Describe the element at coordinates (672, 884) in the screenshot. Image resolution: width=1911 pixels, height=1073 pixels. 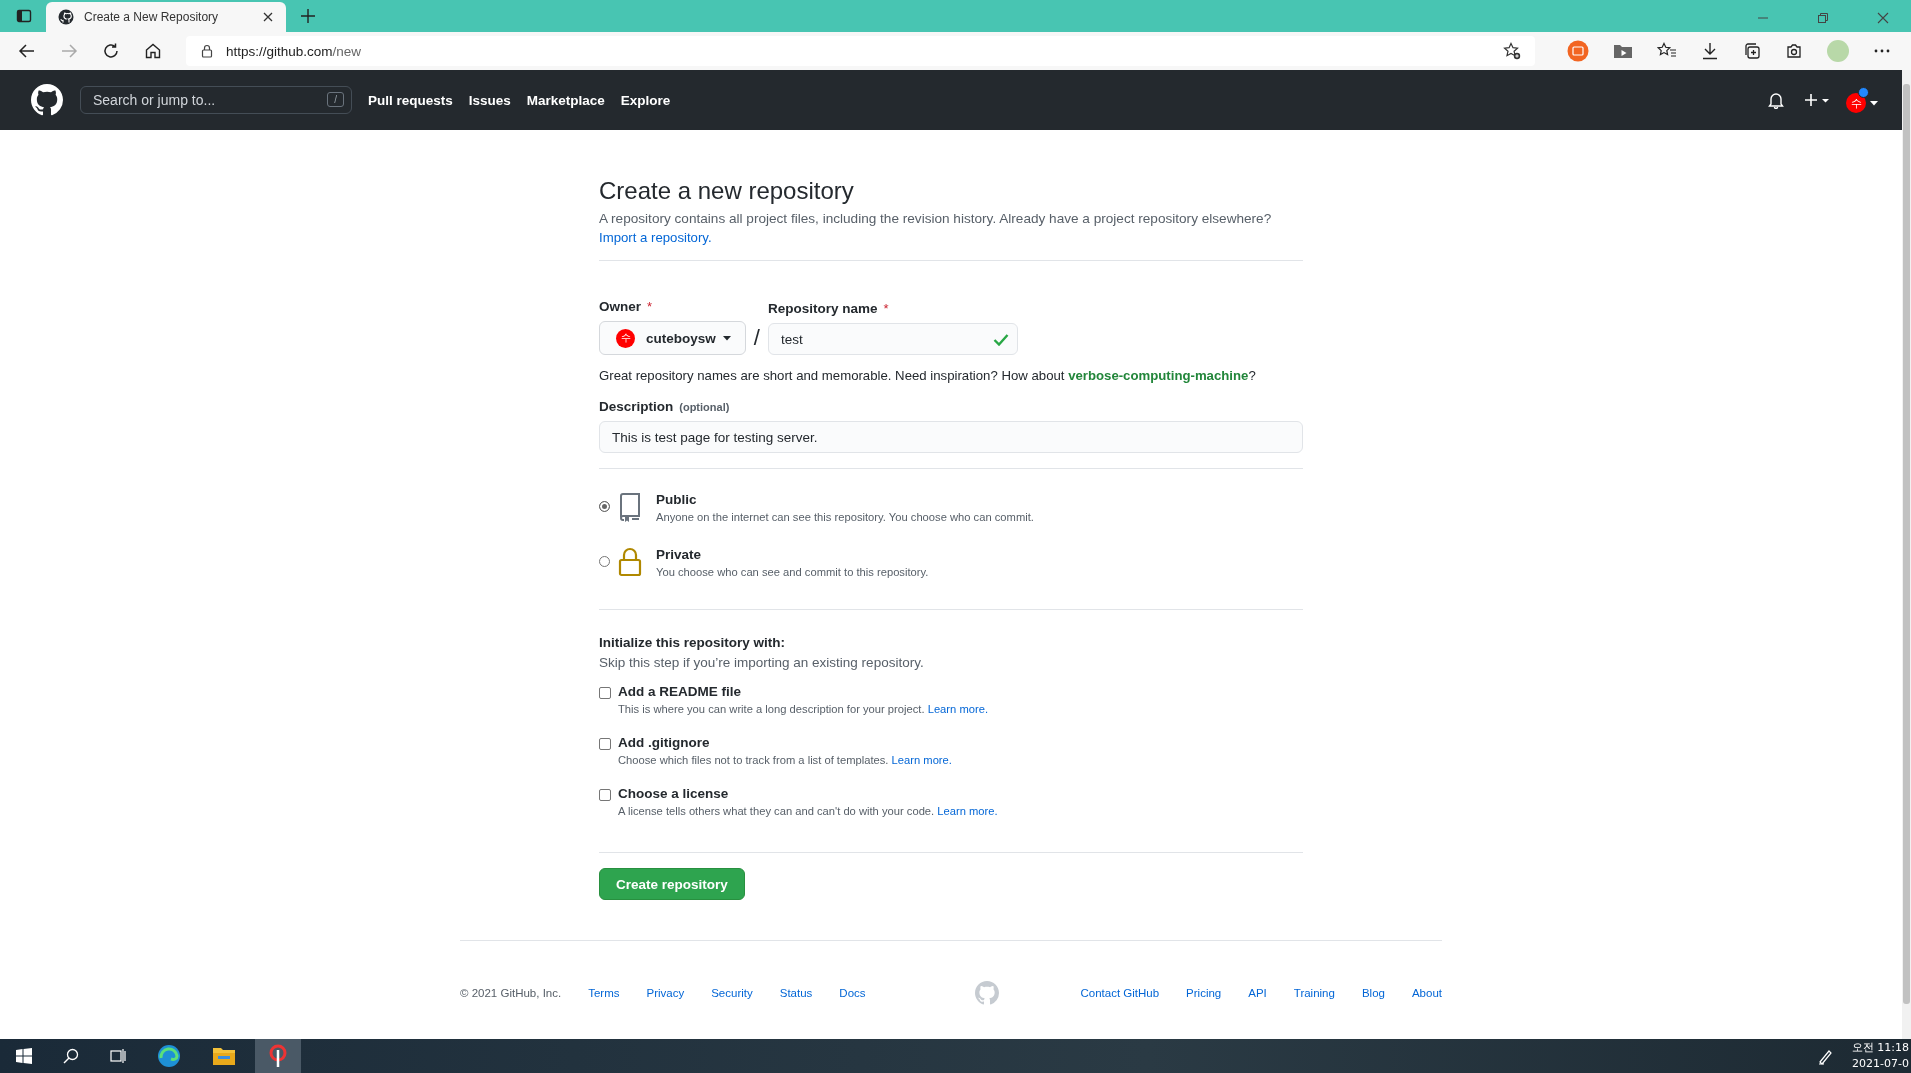
I see `create-repository-button: Create repository` at that location.